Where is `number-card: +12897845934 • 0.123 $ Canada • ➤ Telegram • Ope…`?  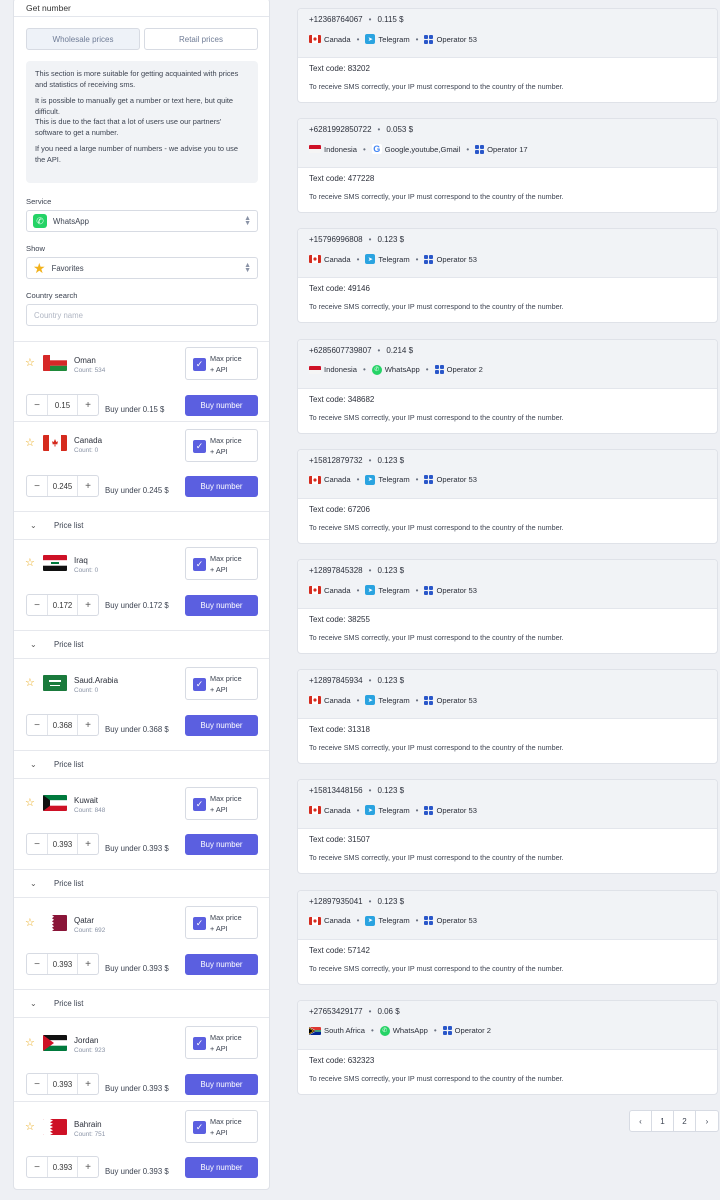
number-card: +12897845934 • 0.123 $ Canada • ➤ Telegram • Ope… is located at coordinates (507, 717).